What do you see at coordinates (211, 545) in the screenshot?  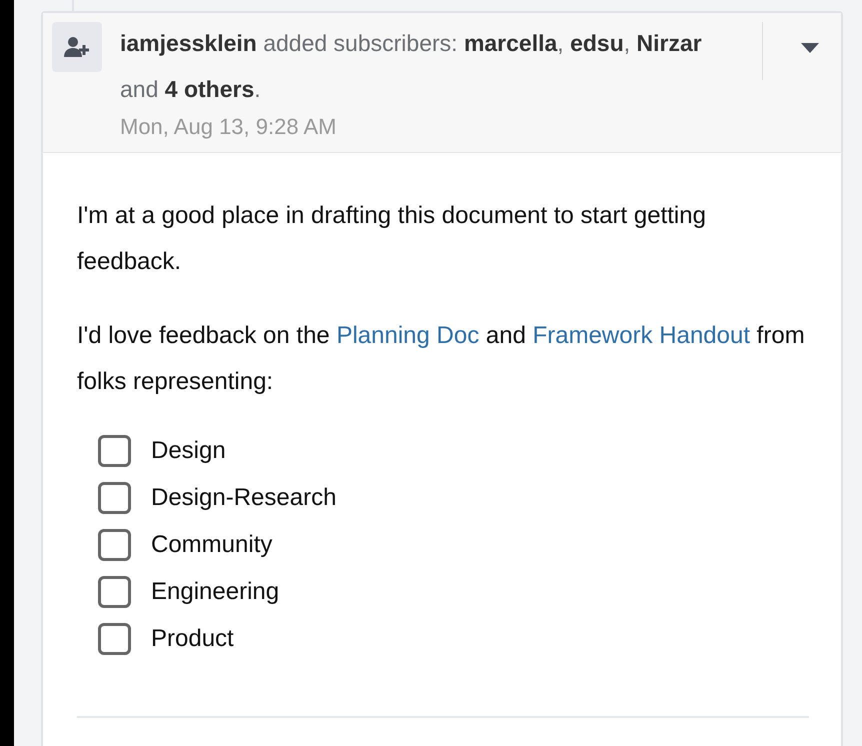 I see `checkbox-label: Community` at bounding box center [211, 545].